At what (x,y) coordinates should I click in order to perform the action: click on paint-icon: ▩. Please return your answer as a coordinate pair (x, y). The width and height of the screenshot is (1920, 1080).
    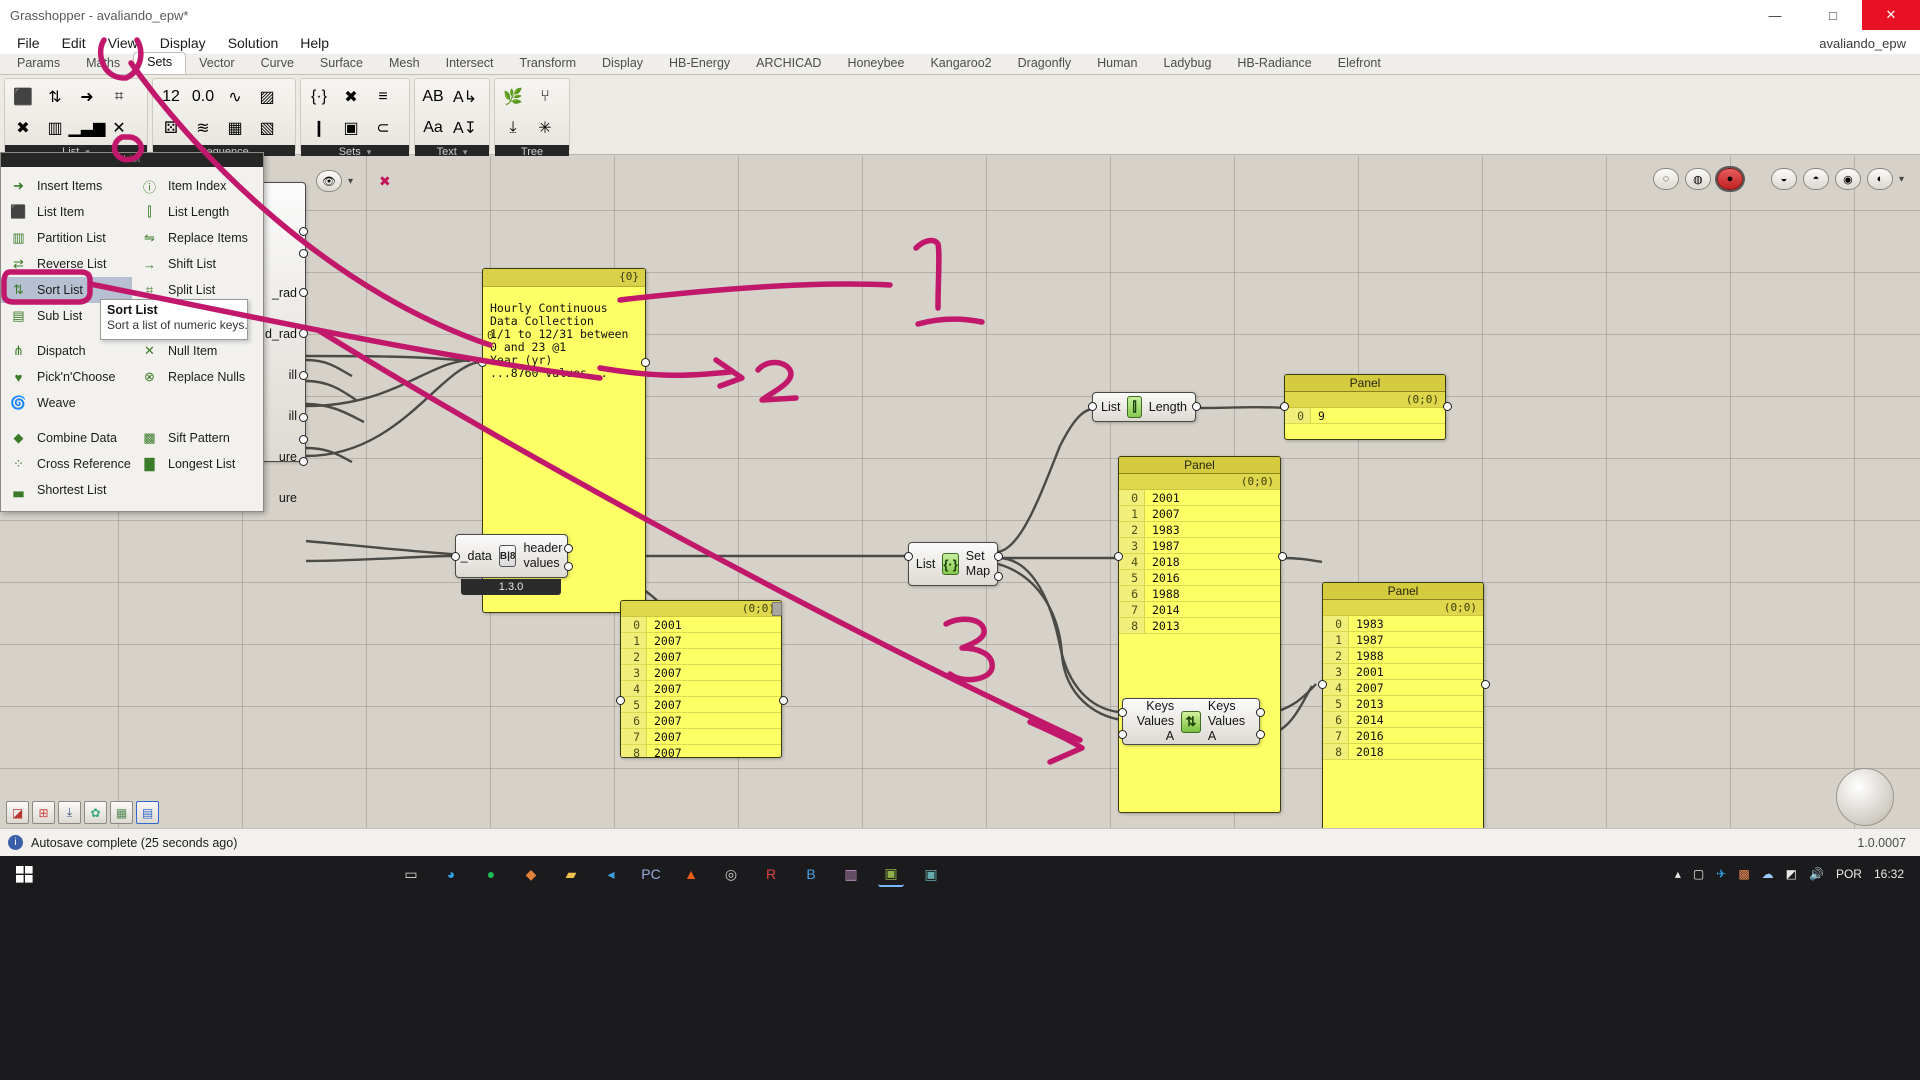
    Looking at the image, I should click on (1743, 874).